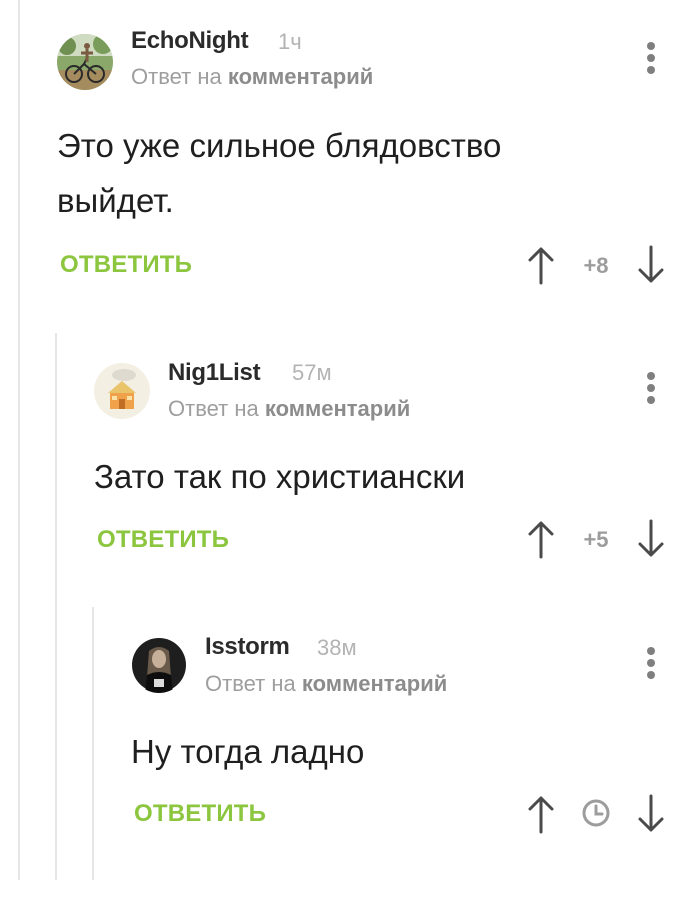 This screenshot has width=700, height=900. I want to click on more-options-icon, so click(651, 663).